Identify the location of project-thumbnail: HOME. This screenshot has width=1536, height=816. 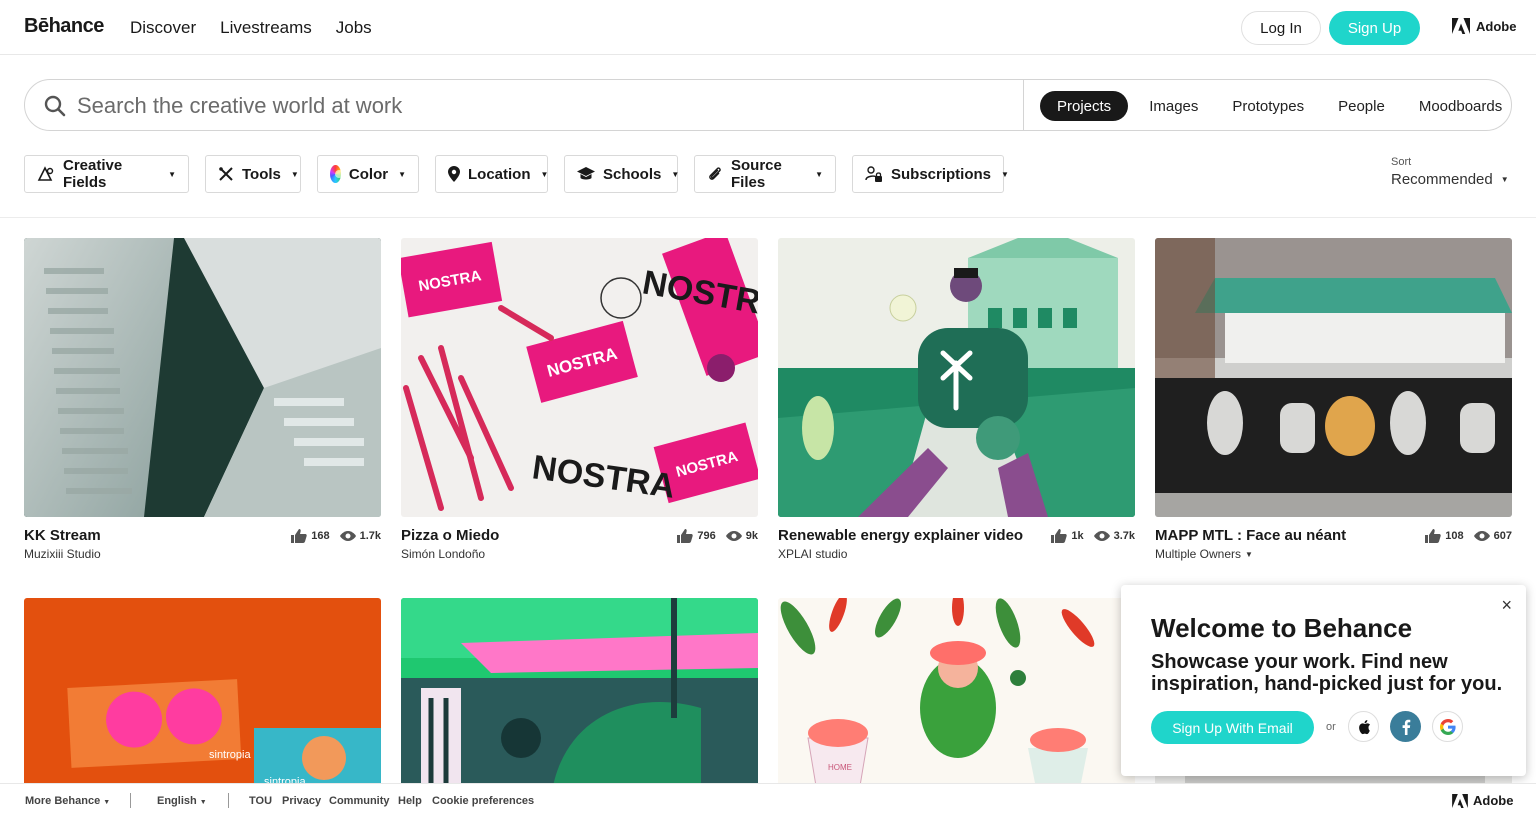
(956, 698).